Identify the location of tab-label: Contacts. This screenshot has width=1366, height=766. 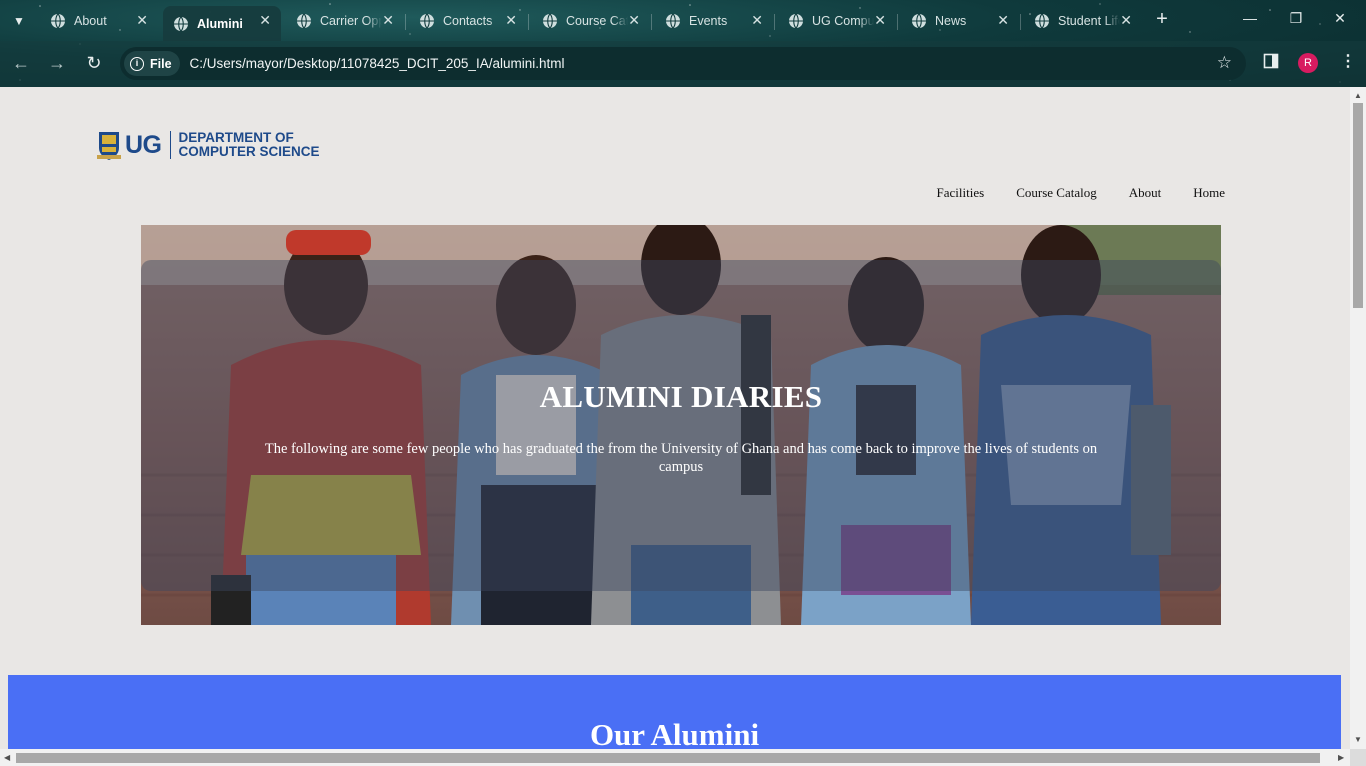
(468, 21).